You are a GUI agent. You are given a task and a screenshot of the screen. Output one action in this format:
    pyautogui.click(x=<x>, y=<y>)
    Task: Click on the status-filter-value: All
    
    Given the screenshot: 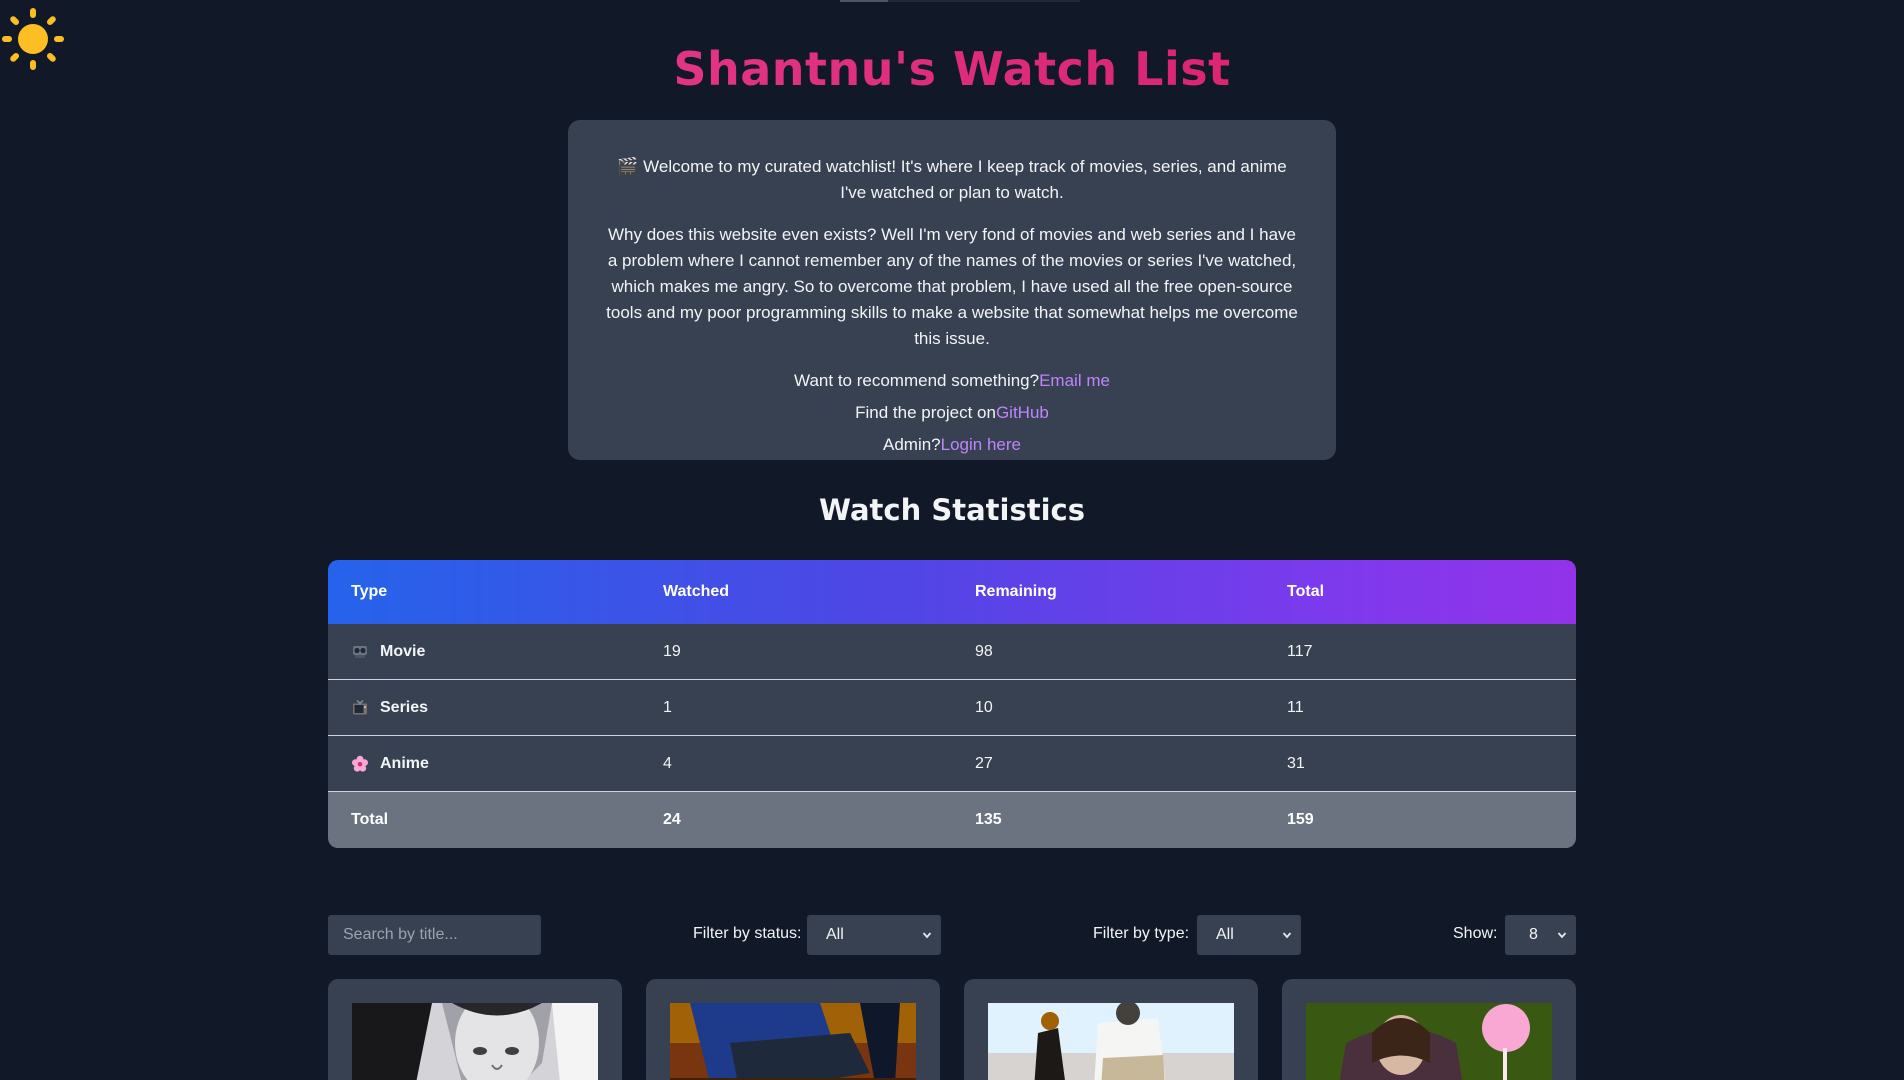 What is the action you would take?
    pyautogui.click(x=835, y=934)
    